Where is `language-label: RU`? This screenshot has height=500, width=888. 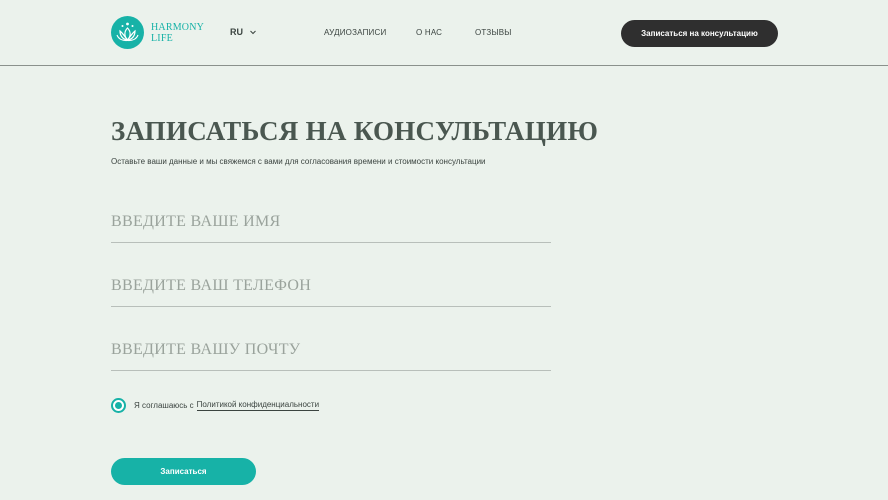 language-label: RU is located at coordinates (236, 32).